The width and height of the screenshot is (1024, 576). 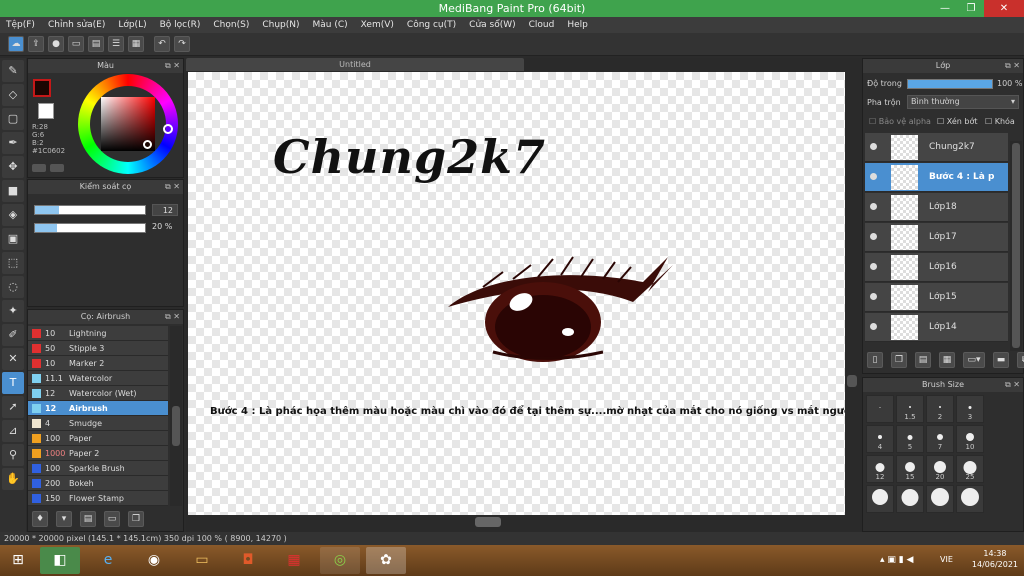 What do you see at coordinates (136, 519) in the screenshot?
I see `brush-duplicate-icon: ❐` at bounding box center [136, 519].